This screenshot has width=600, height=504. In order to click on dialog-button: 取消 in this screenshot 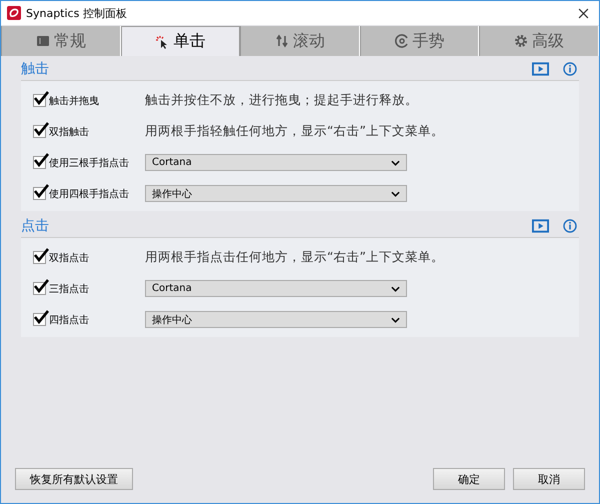, I will do `click(549, 479)`.